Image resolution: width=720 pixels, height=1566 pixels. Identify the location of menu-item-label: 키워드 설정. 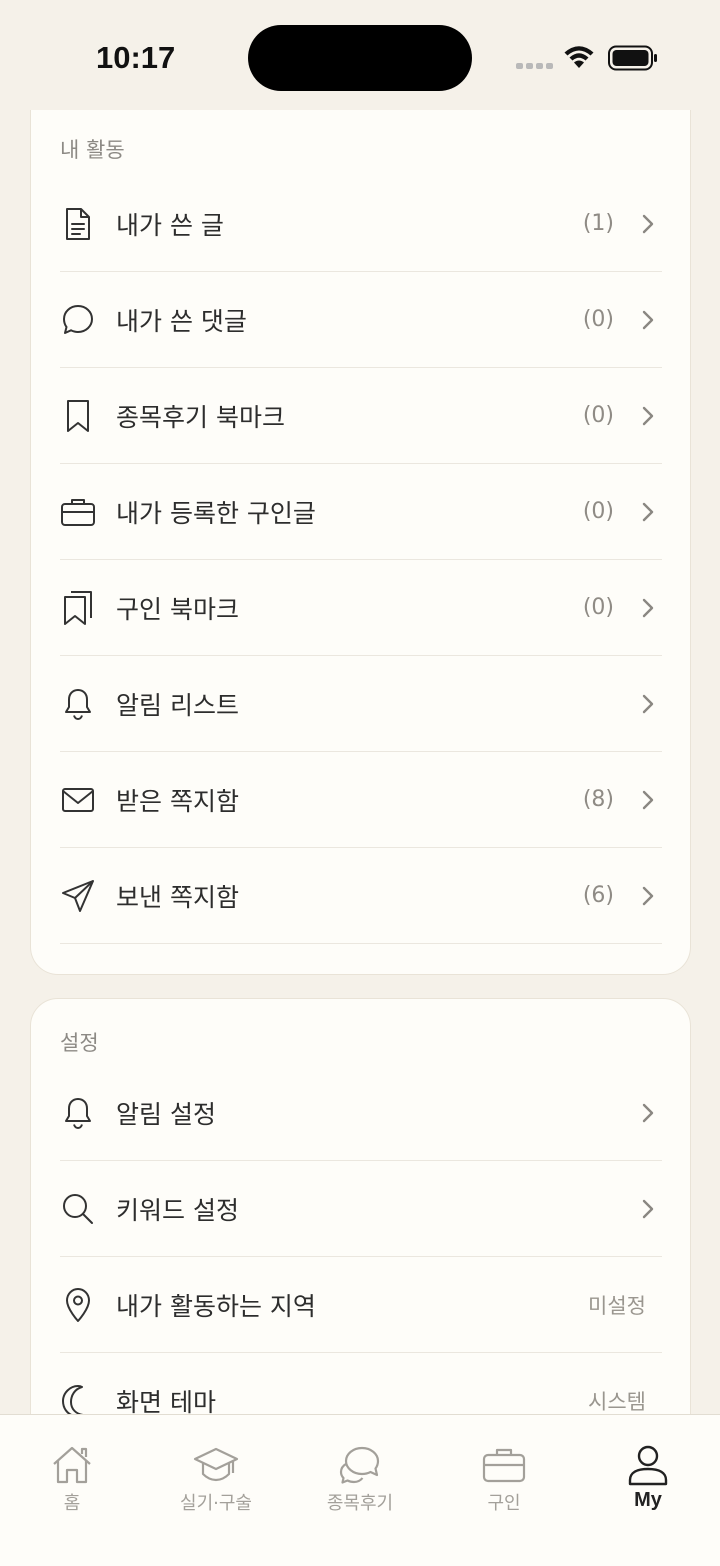
(177, 1210).